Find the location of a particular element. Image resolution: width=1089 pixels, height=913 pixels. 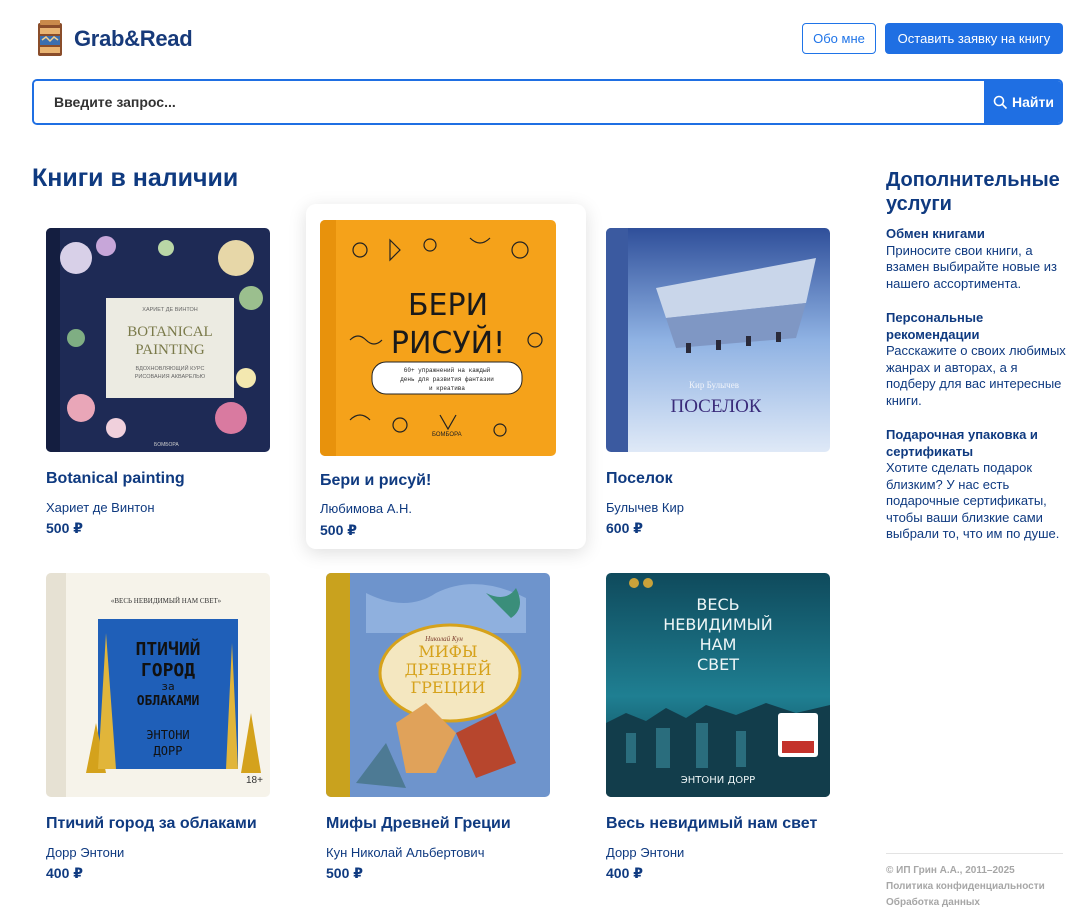

privacy-link: Политика конфиденциальности is located at coordinates (974, 887).